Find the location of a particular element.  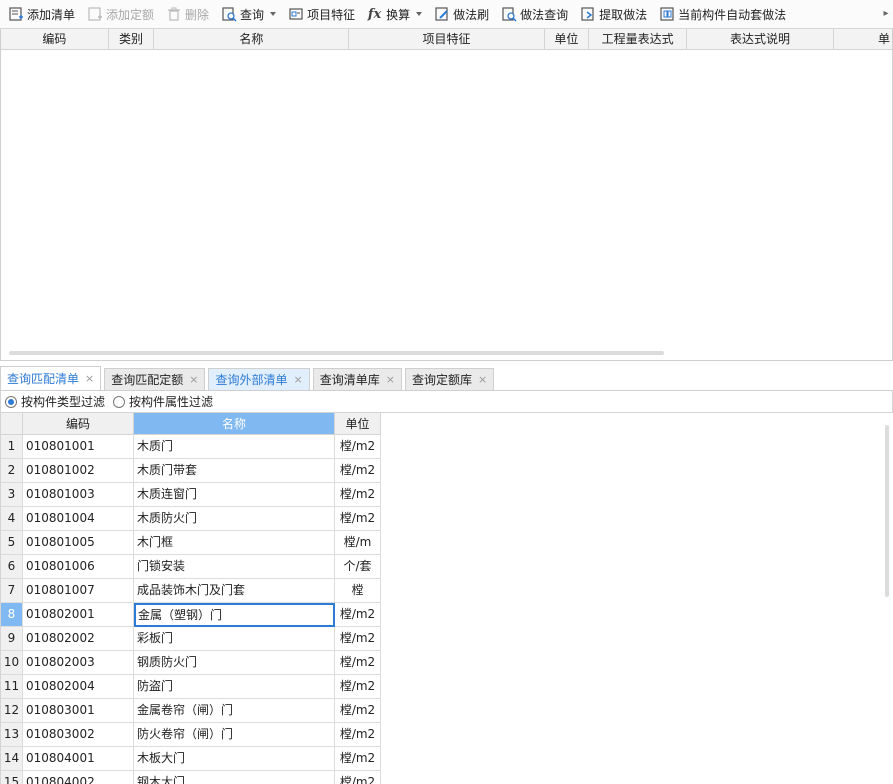

row-number-header is located at coordinates (12, 424).